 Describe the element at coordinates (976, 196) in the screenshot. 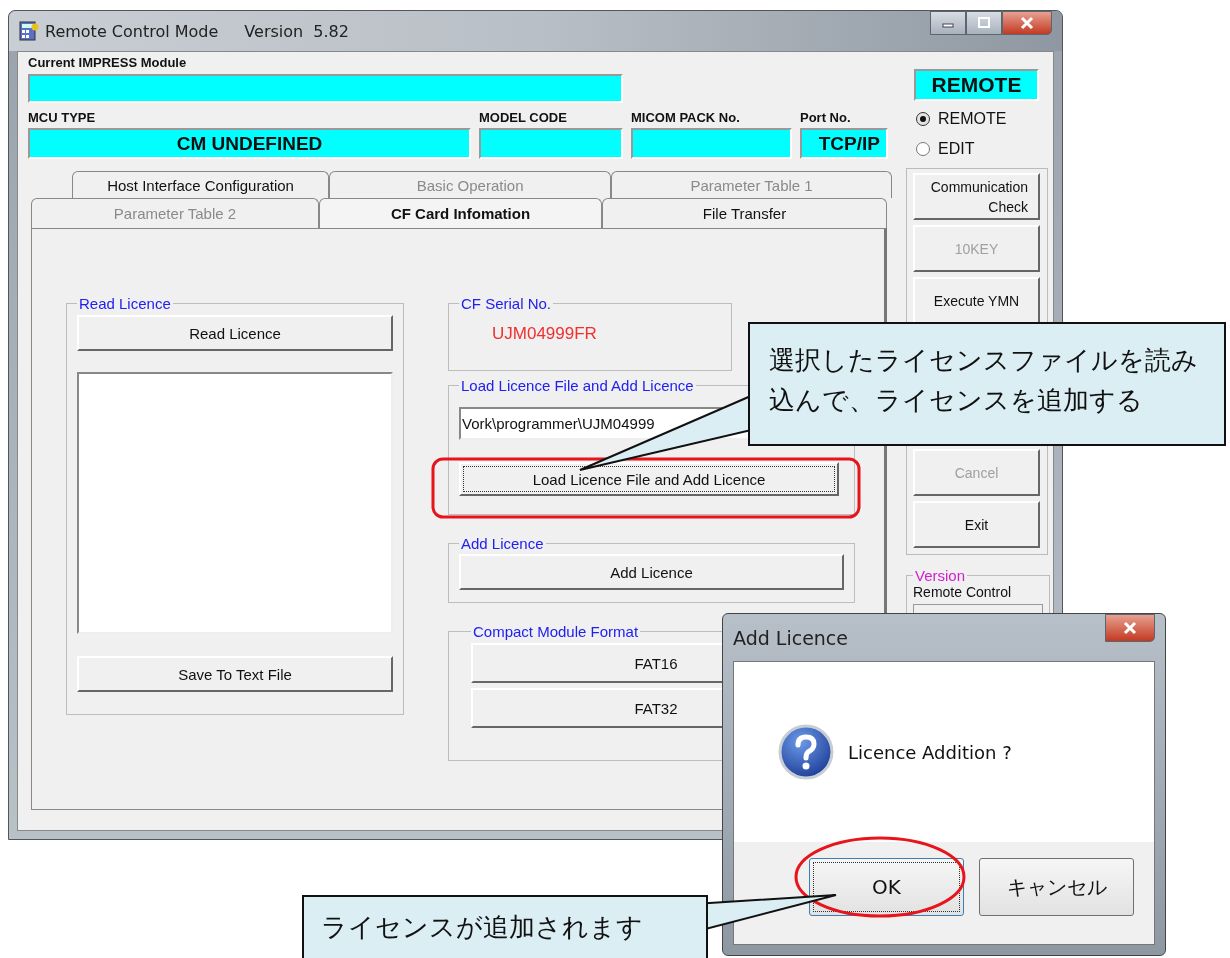

I see `side-button: Communication Check` at that location.